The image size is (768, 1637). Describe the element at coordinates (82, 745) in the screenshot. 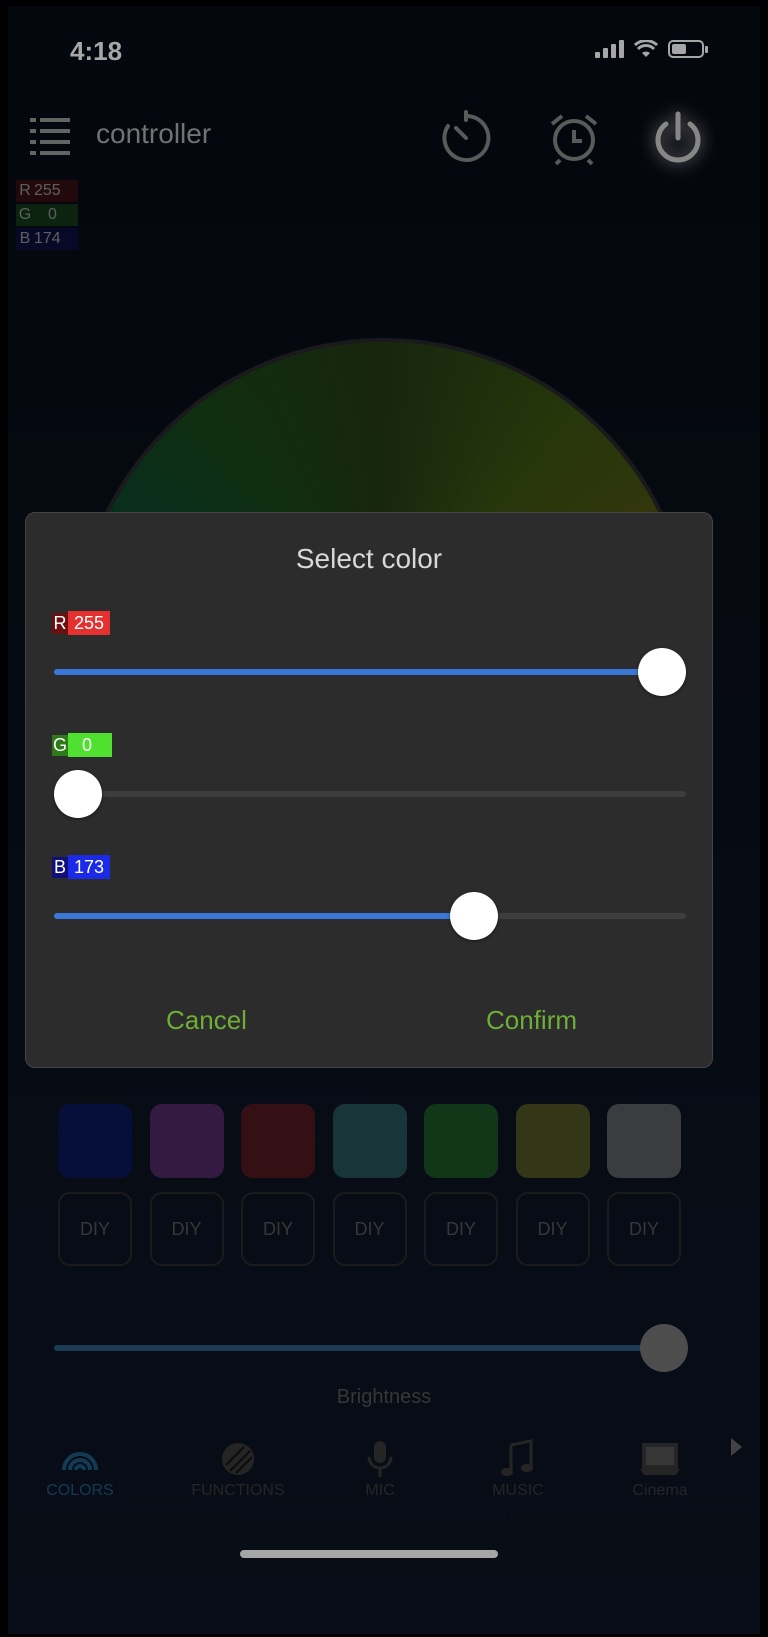

I see `green-channel-label: G 0` at that location.